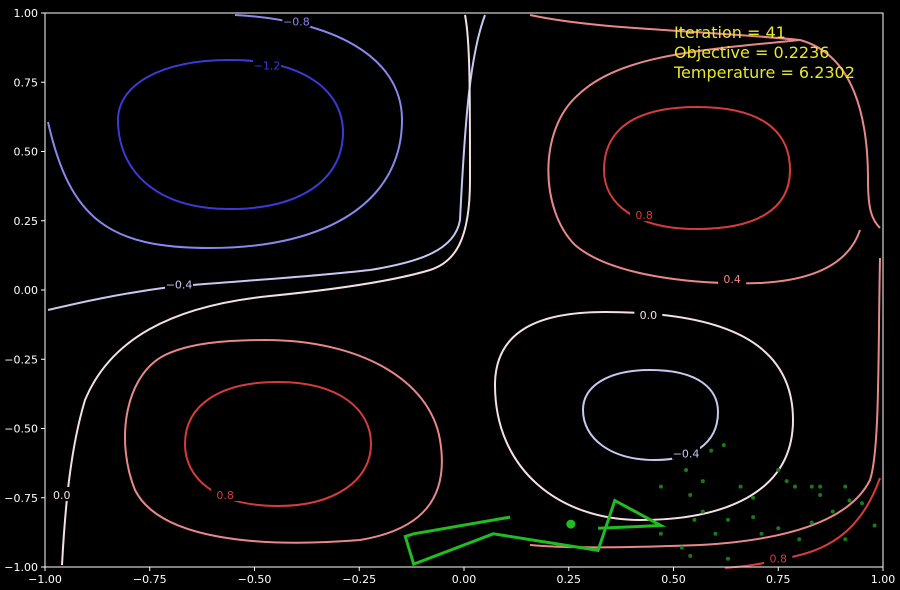 Image resolution: width=900 pixels, height=590 pixels. What do you see at coordinates (150, 579) in the screenshot?
I see `x-tick-label: −0.75` at bounding box center [150, 579].